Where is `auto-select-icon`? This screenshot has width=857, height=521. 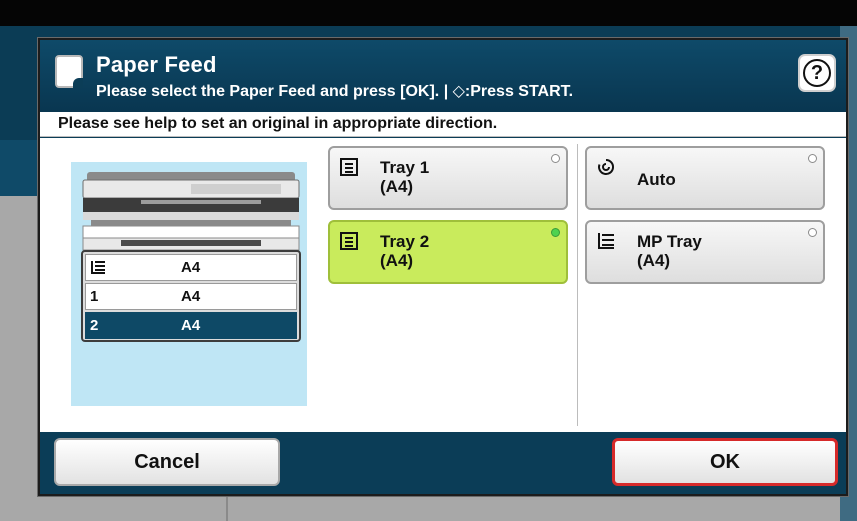
auto-select-icon is located at coordinates (606, 166).